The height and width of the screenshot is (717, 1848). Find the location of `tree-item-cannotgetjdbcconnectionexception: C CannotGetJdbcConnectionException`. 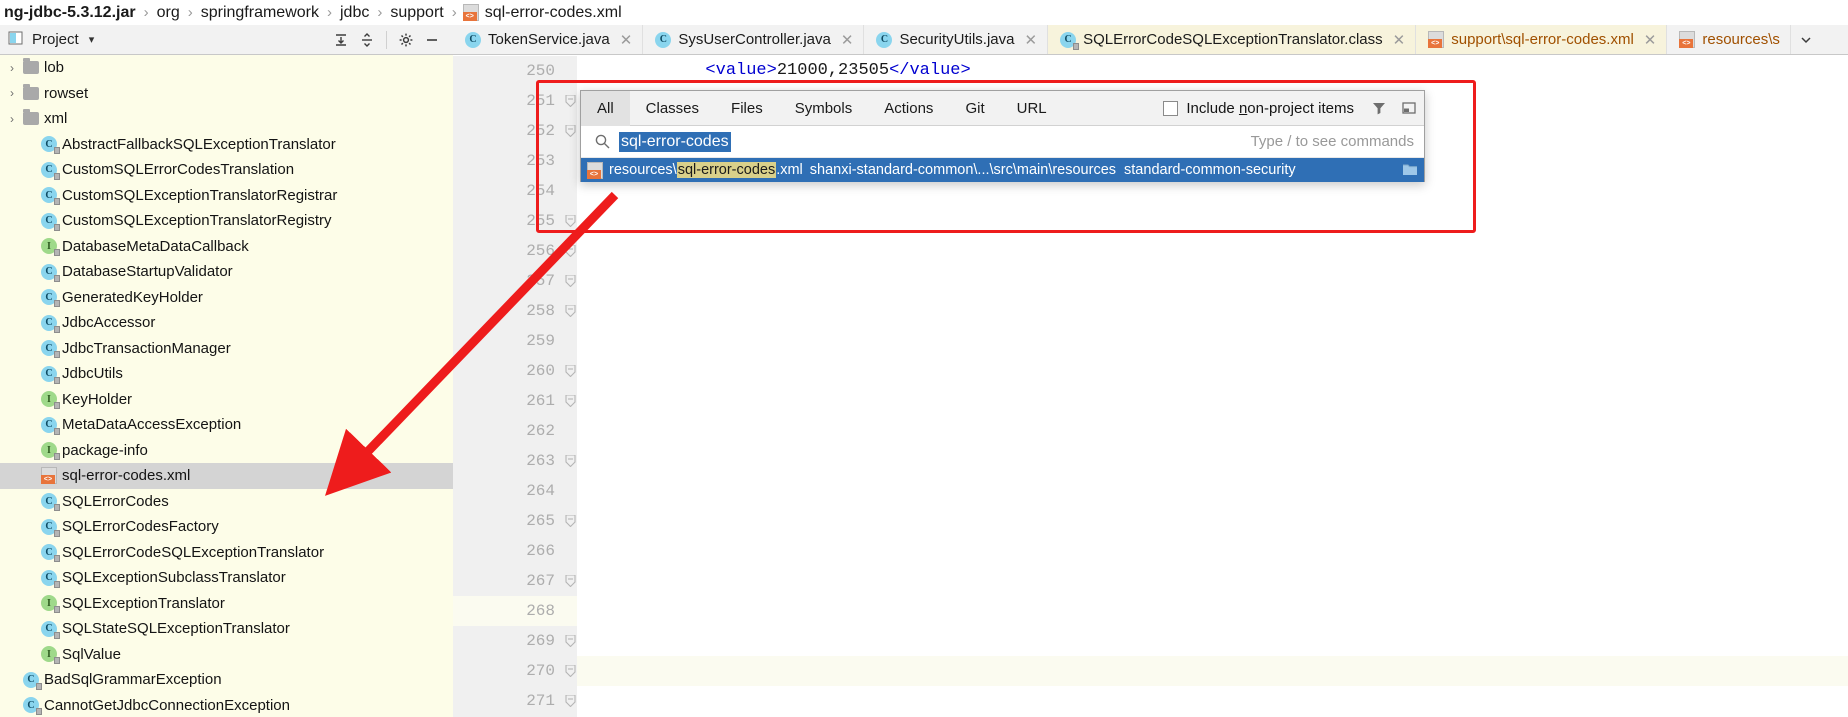

tree-item-cannotgetjdbcconnectionexception: C CannotGetJdbcConnectionException is located at coordinates (226, 705).